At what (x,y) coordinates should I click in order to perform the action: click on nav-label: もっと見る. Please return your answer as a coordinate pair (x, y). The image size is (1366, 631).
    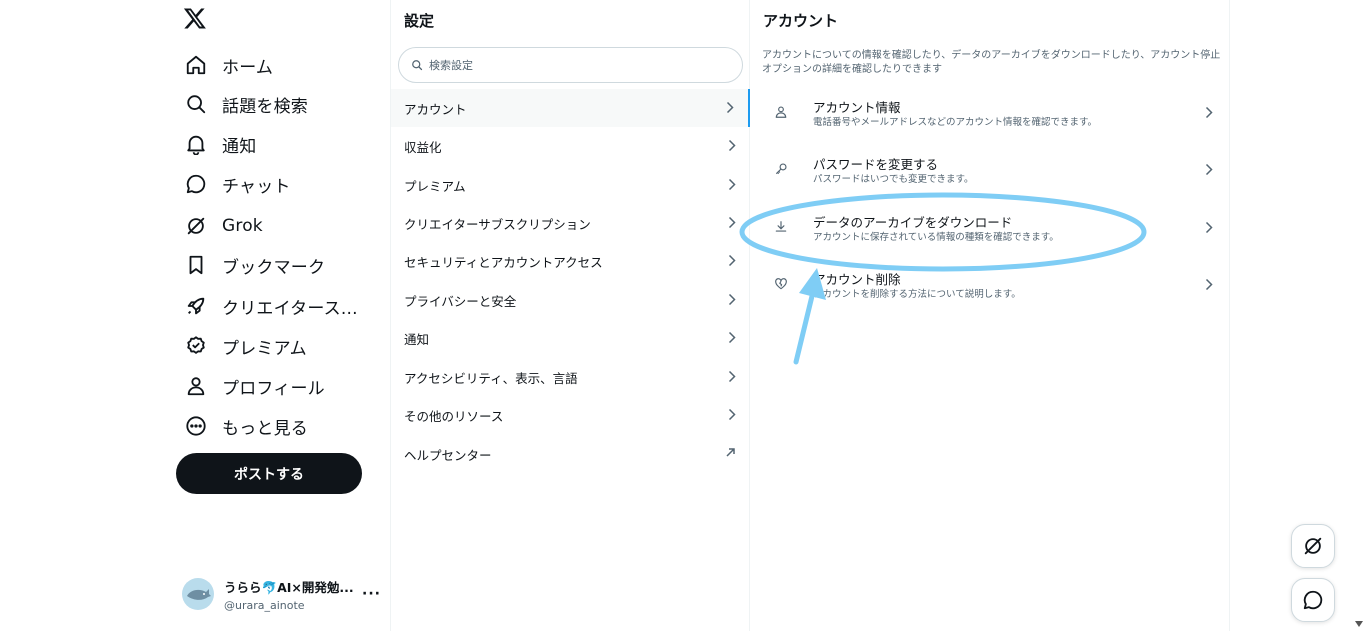
    Looking at the image, I should click on (265, 428).